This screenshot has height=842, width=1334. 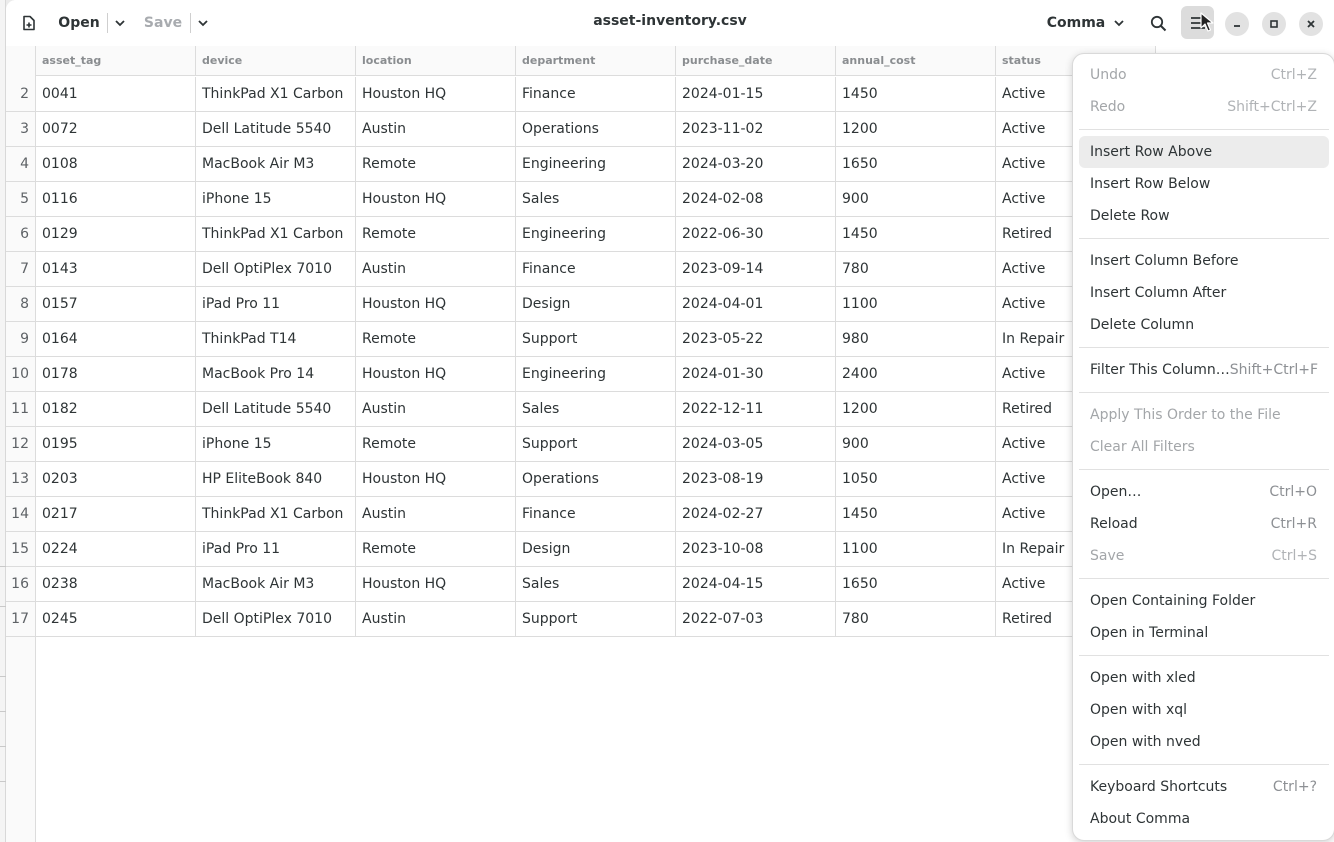 What do you see at coordinates (916, 444) in the screenshot?
I see `table-cell: 900` at bounding box center [916, 444].